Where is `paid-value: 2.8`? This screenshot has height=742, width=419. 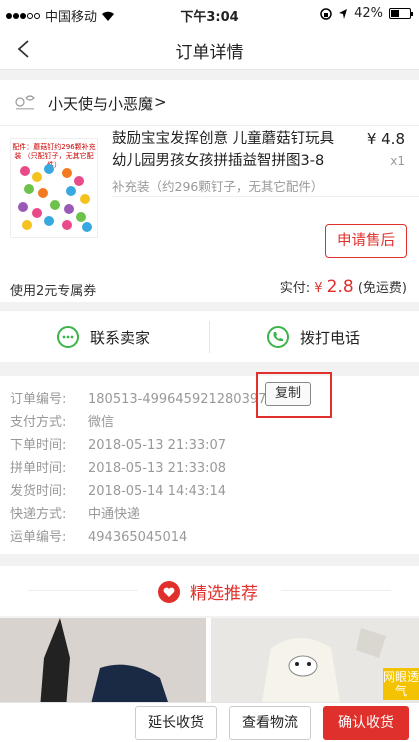 paid-value: 2.8 is located at coordinates (340, 287).